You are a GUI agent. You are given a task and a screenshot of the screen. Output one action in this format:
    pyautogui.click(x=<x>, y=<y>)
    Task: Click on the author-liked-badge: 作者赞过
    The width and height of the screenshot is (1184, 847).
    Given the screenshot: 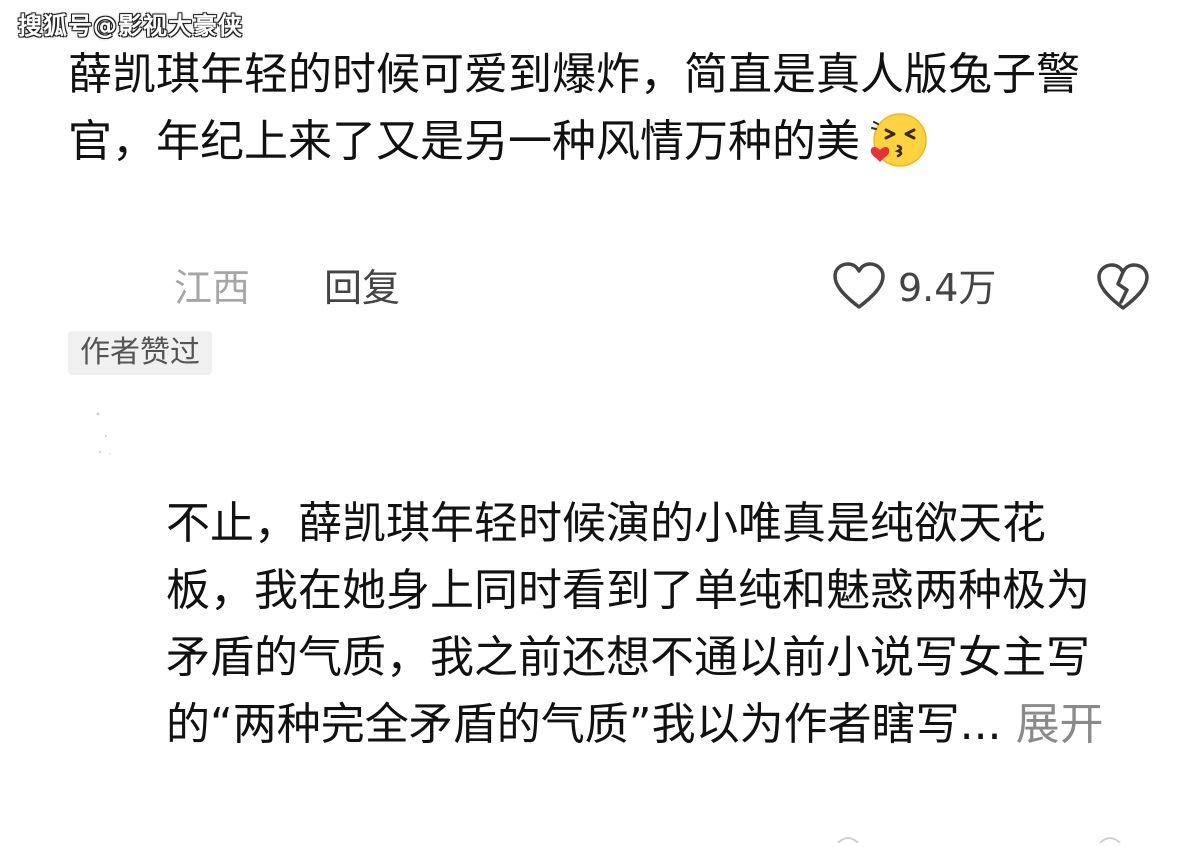 What is the action you would take?
    pyautogui.click(x=140, y=353)
    